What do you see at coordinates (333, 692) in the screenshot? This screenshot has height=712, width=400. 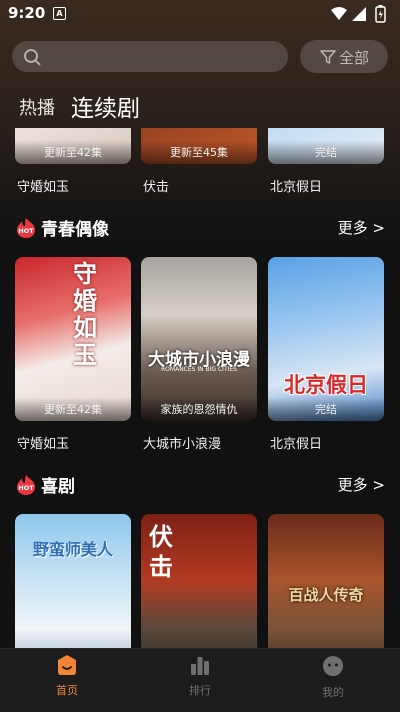 I see `nav-label: 我的` at bounding box center [333, 692].